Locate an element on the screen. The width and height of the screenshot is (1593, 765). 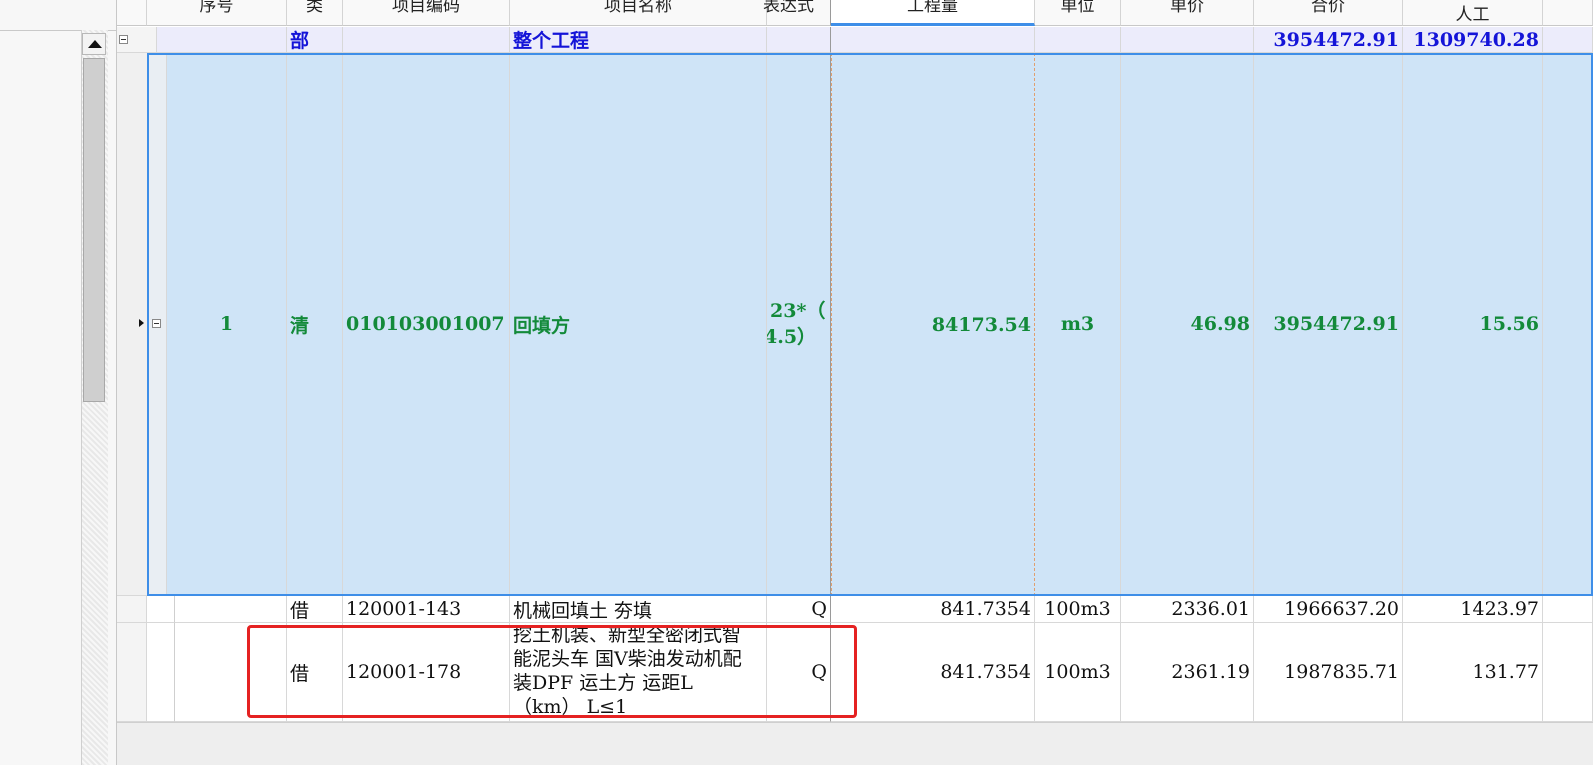
header-labor-label: 人工 is located at coordinates (1472, 15).